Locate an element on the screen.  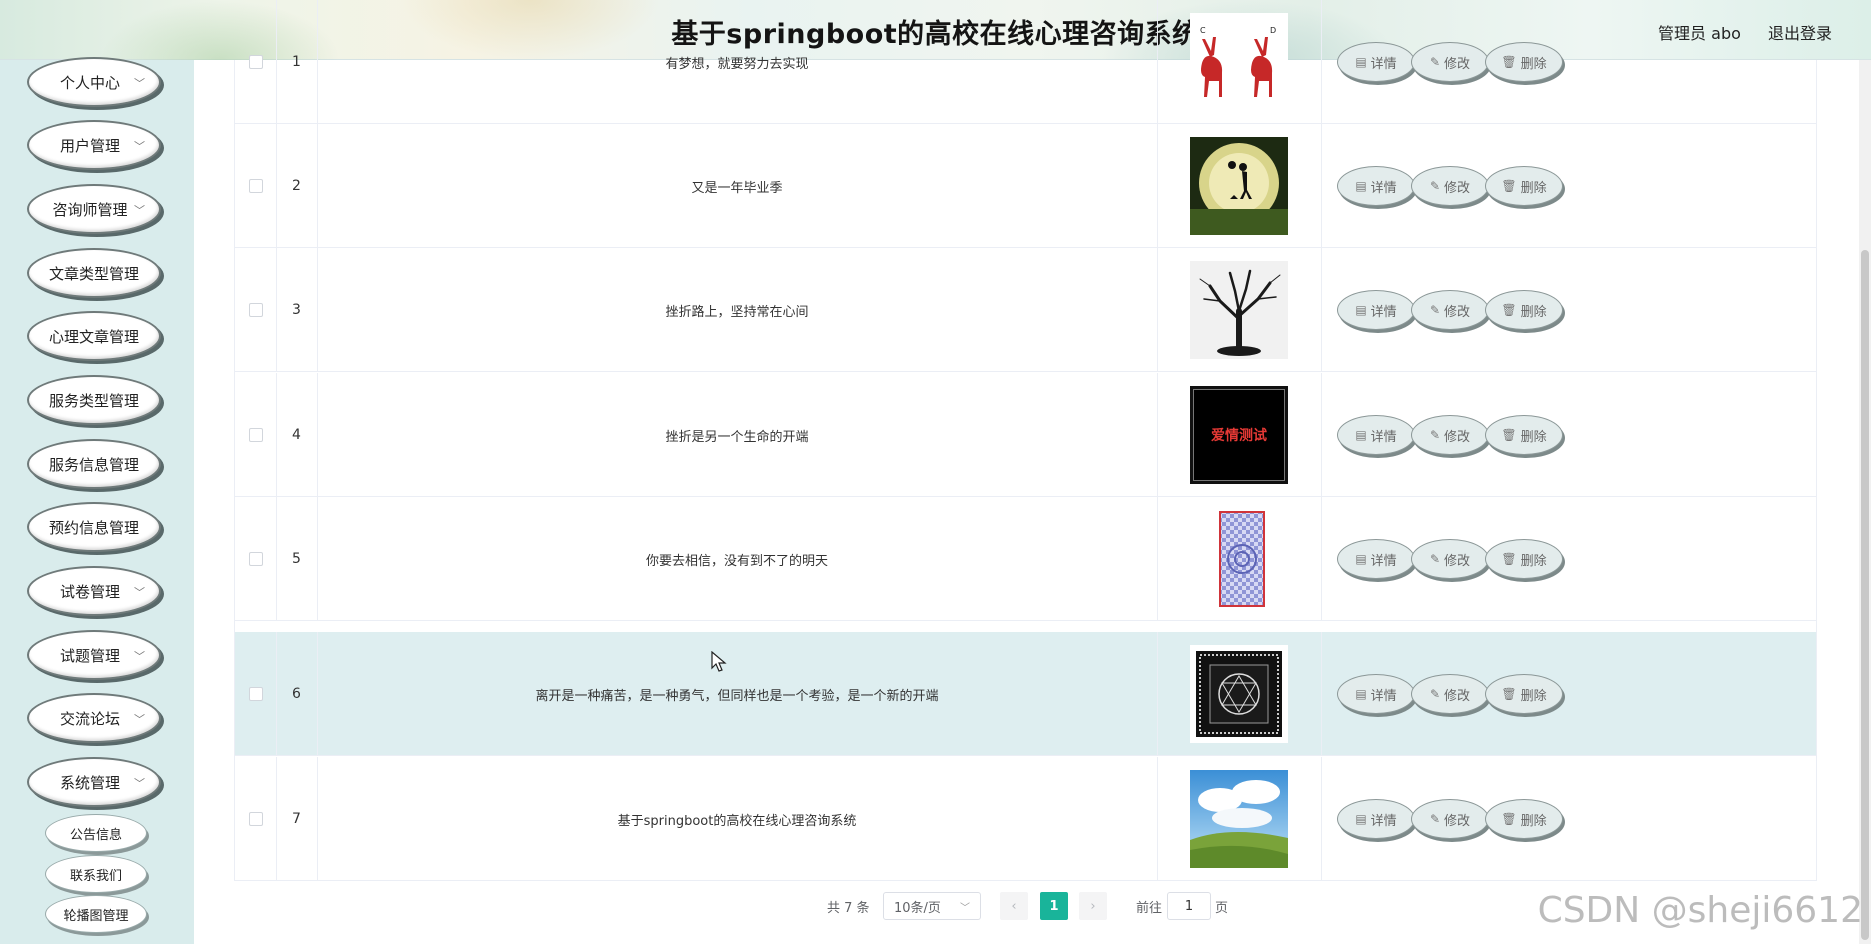
sidebar-item-article-type-management: 文章类型管理 is located at coordinates (94, 273).